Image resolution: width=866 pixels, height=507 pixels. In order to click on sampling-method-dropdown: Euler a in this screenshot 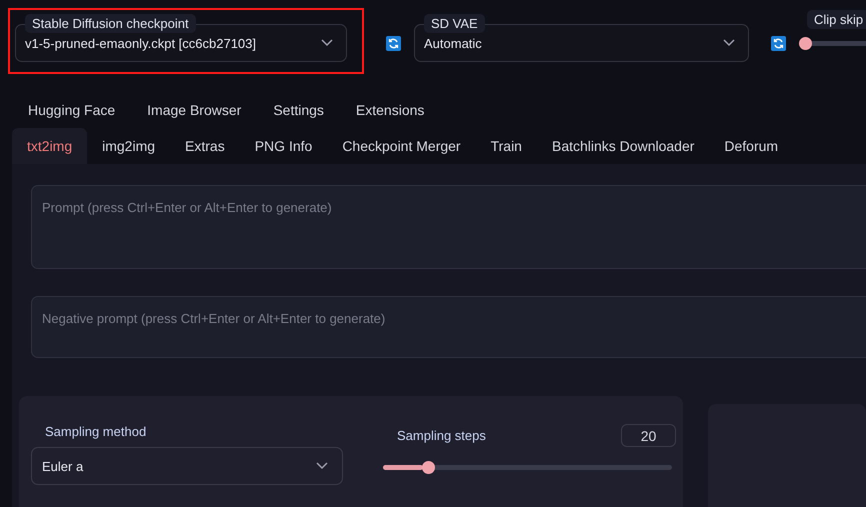, I will do `click(187, 466)`.